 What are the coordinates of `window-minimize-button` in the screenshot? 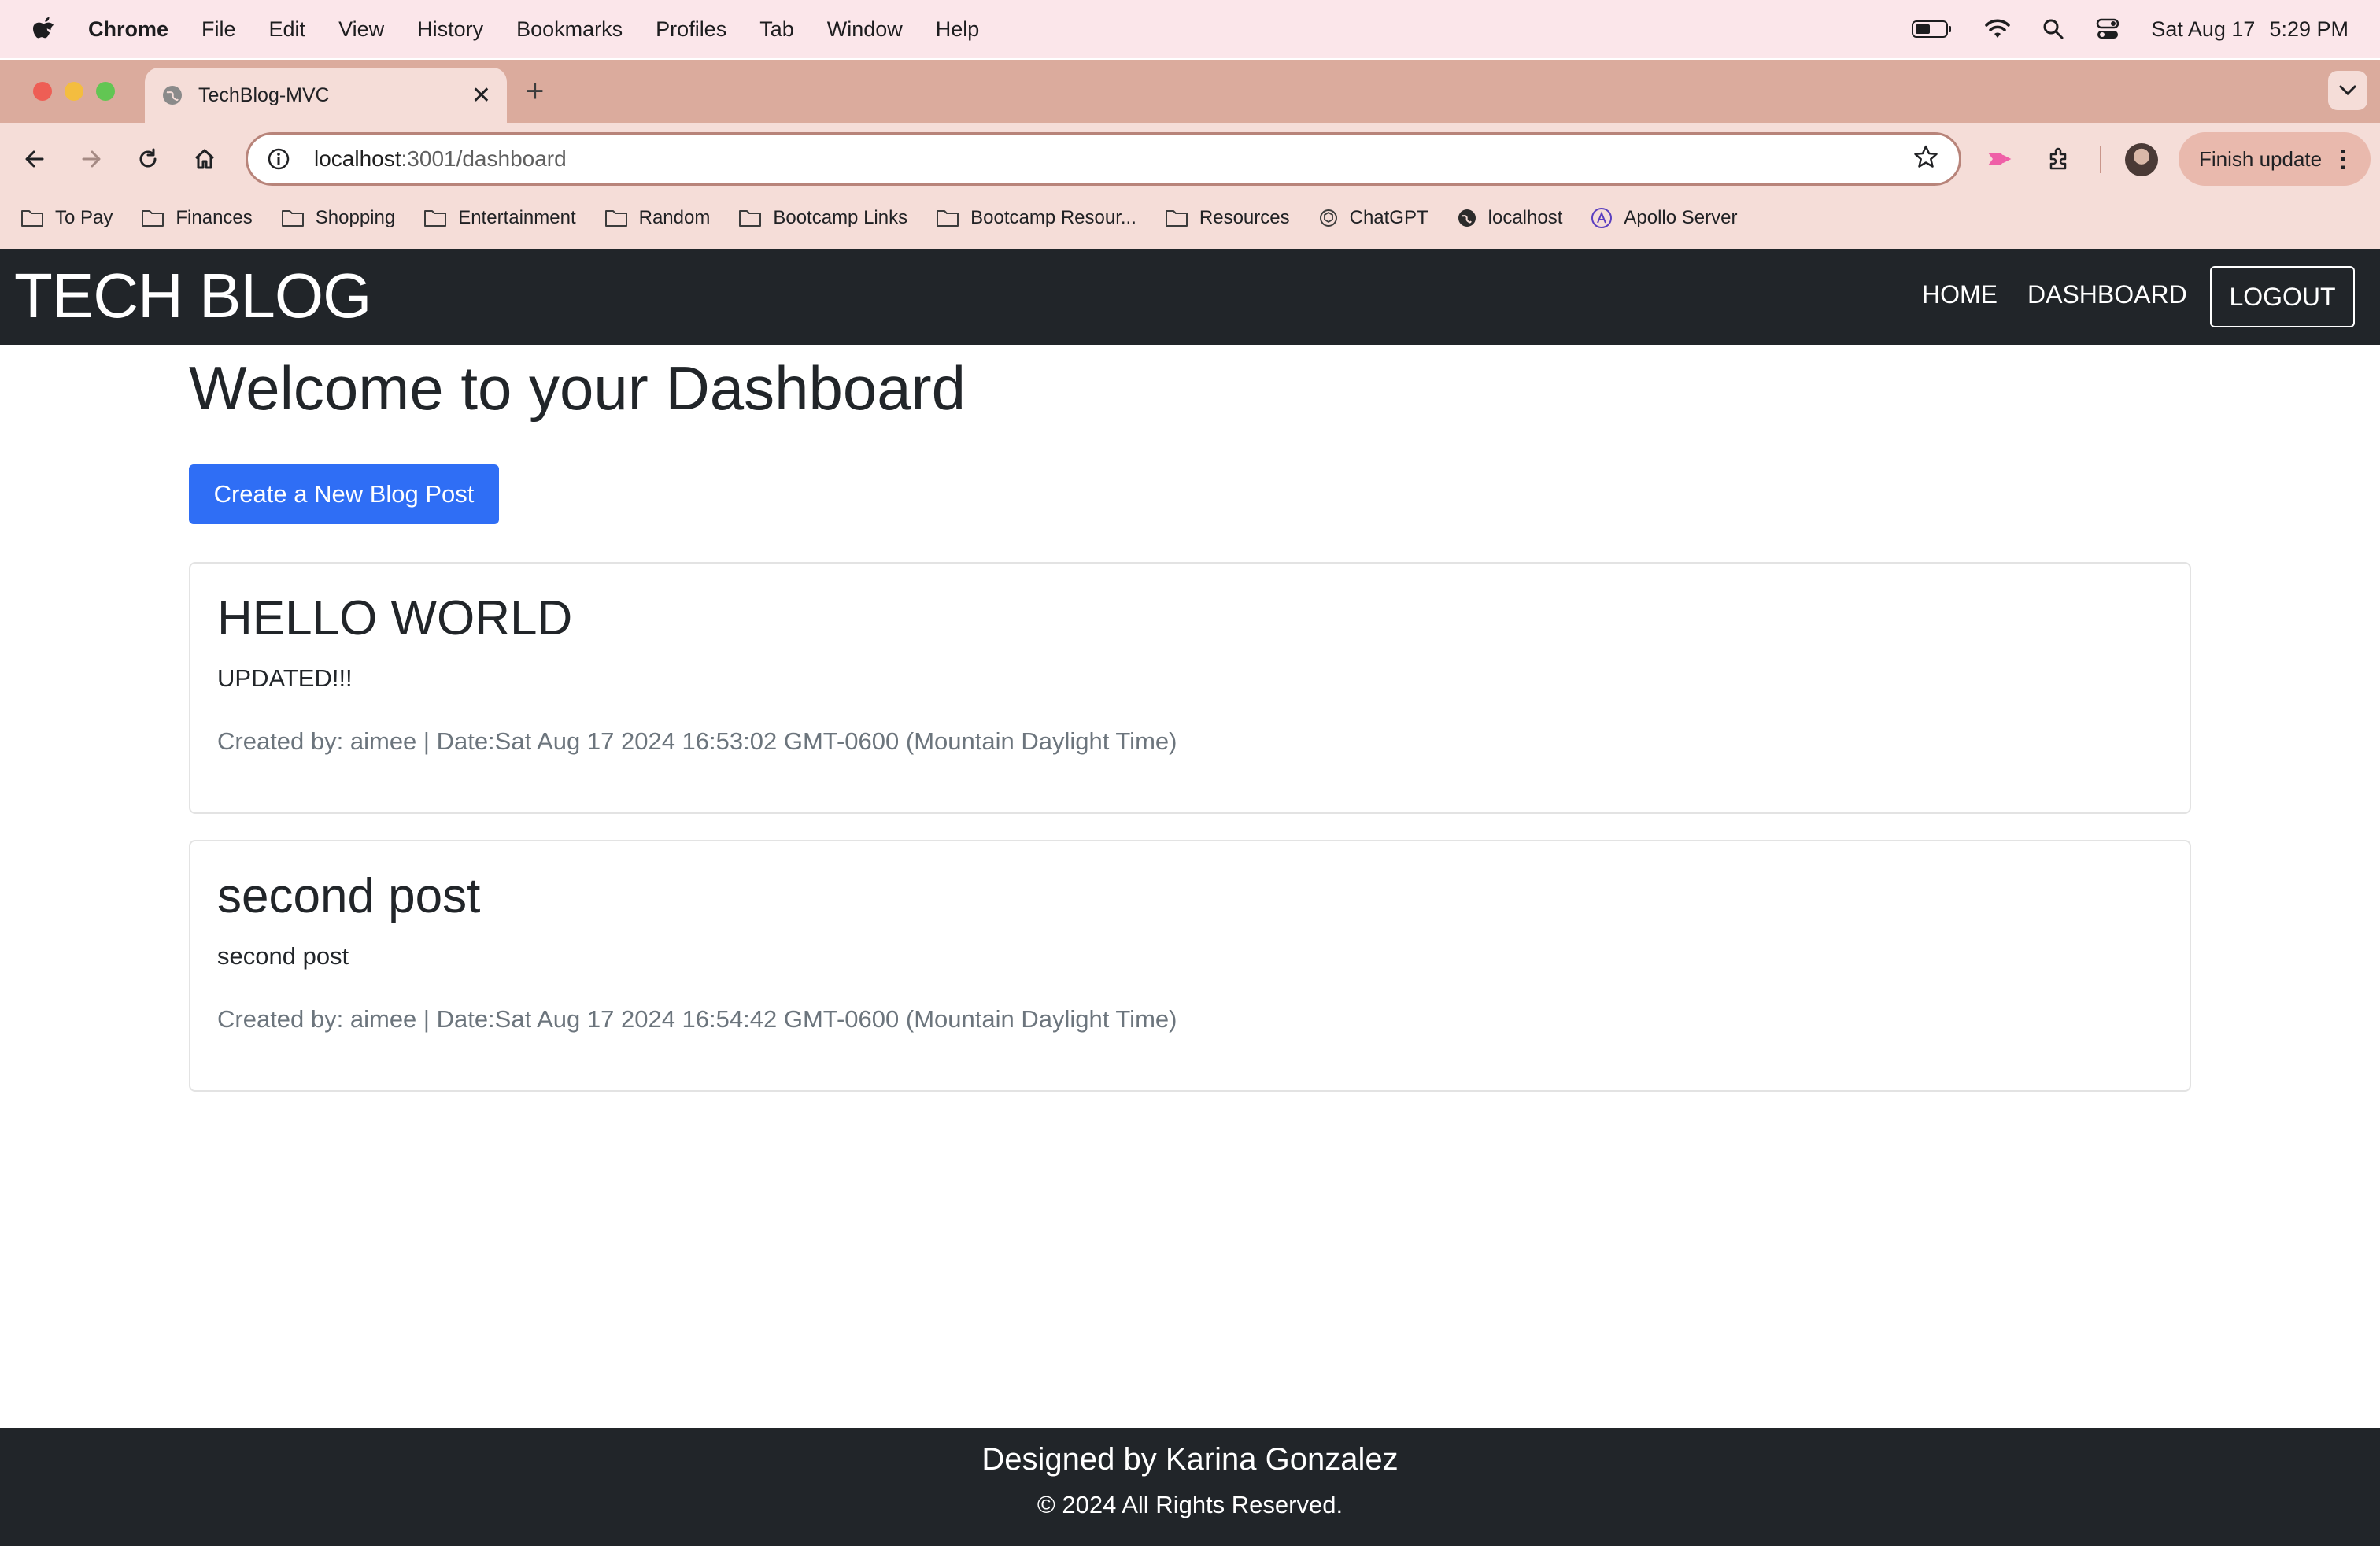 It's located at (74, 91).